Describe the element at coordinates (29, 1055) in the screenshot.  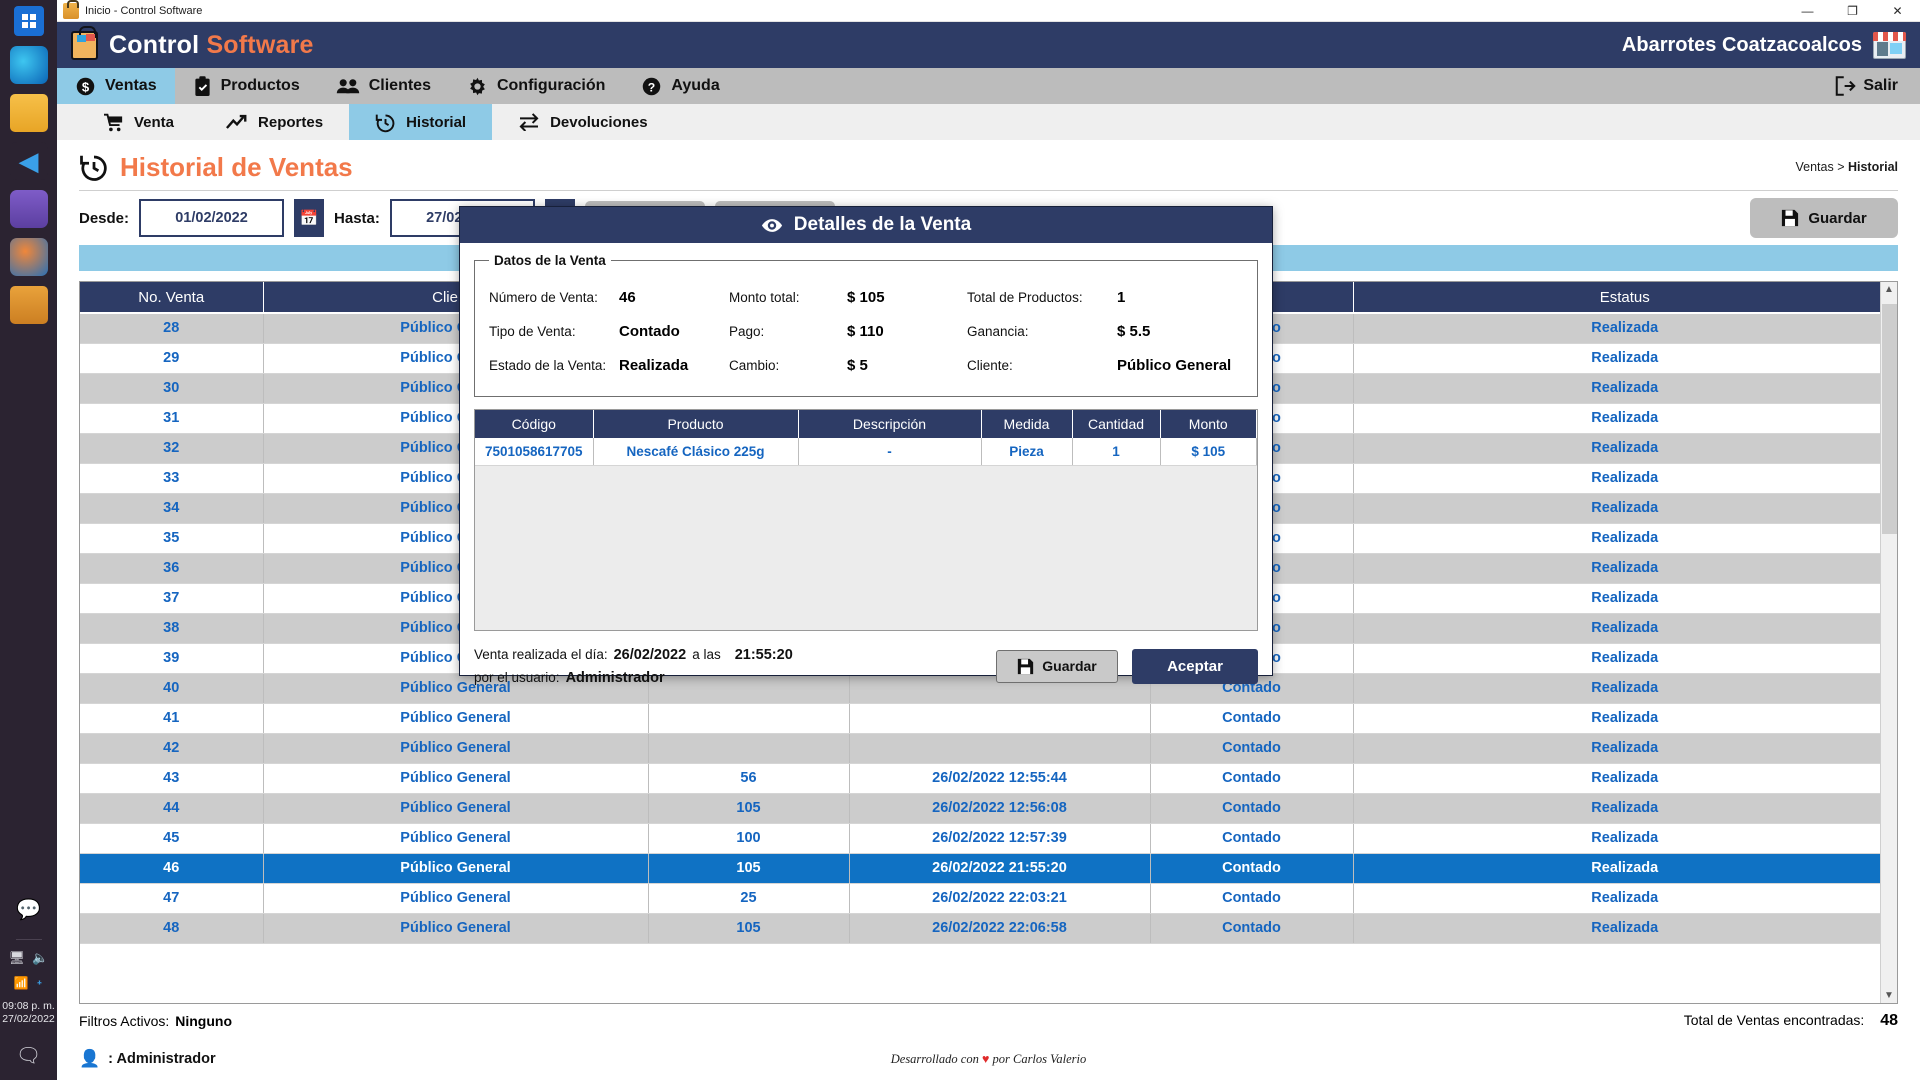
I see `notifications-icon: 🗨` at that location.